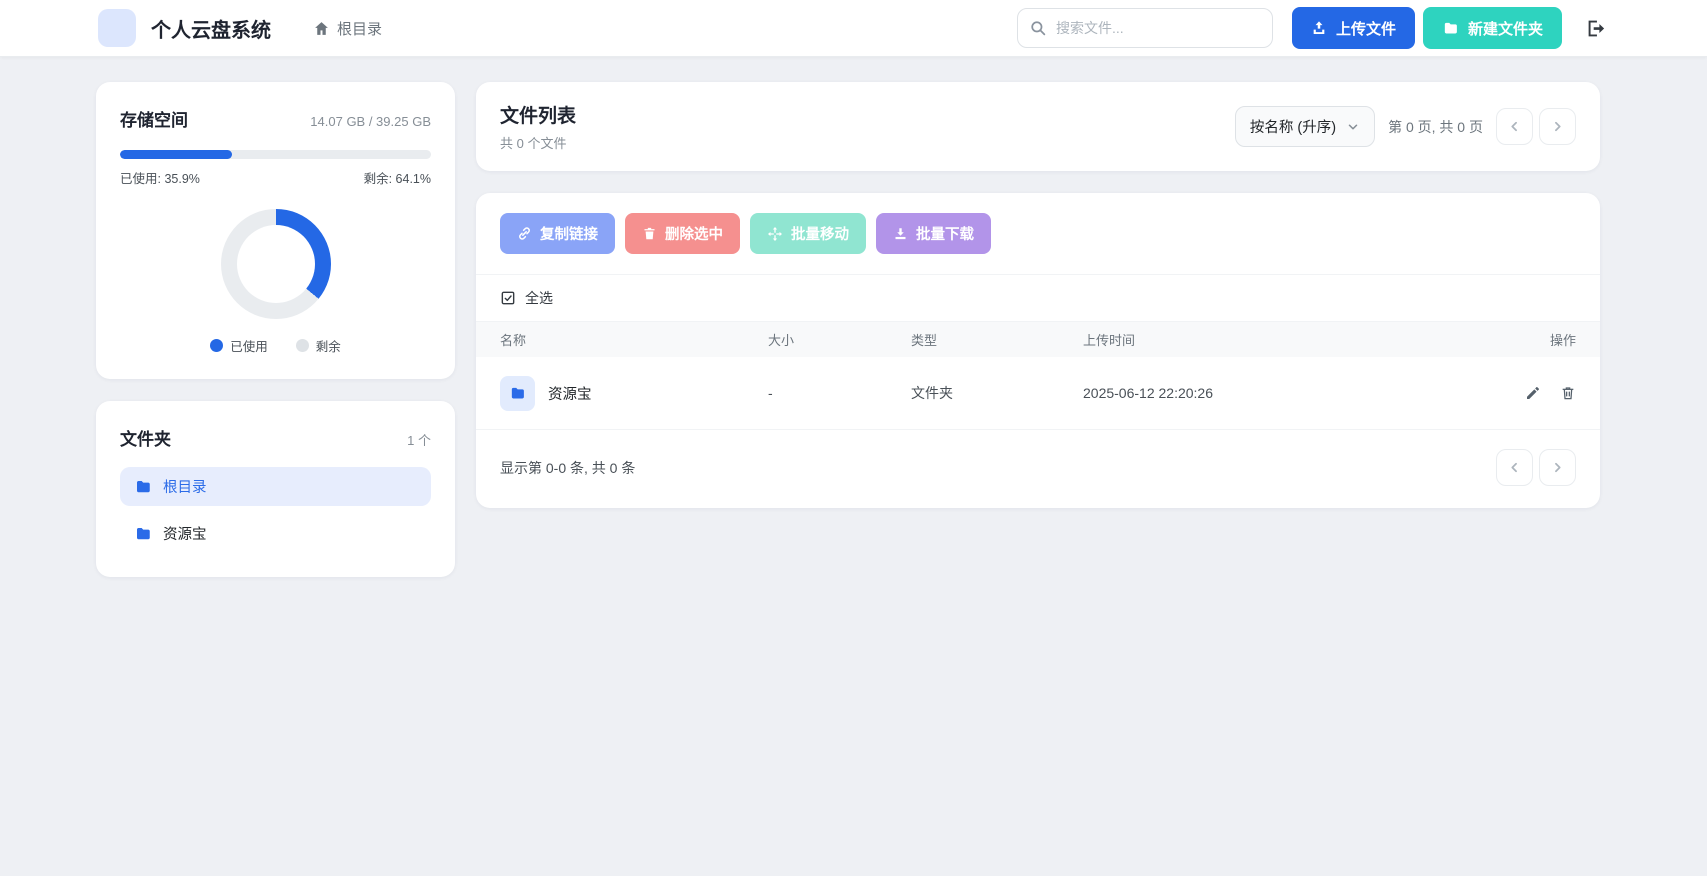  What do you see at coordinates (1109, 340) in the screenshot?
I see `col-header-uploaded: 上传时间` at bounding box center [1109, 340].